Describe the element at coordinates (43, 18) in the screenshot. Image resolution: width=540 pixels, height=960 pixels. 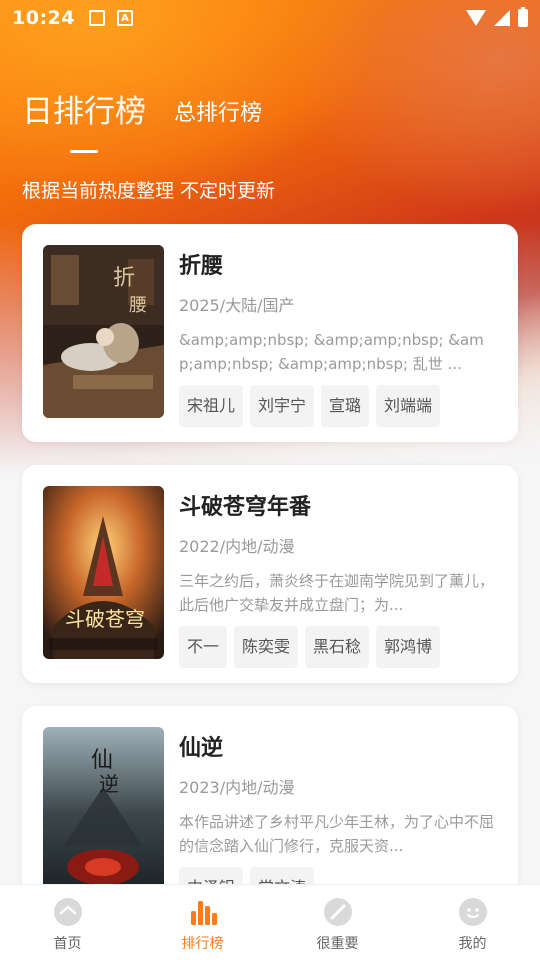
I see `status-time: 10:24` at that location.